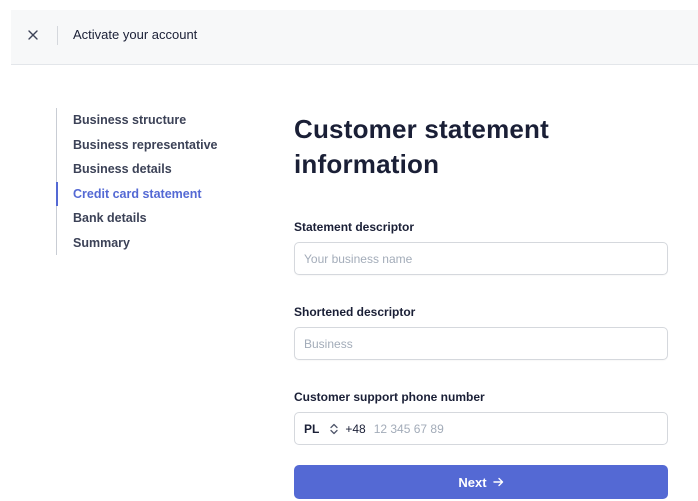 The image size is (698, 501). Describe the element at coordinates (481, 258) in the screenshot. I see `statement-descriptor-input` at that location.